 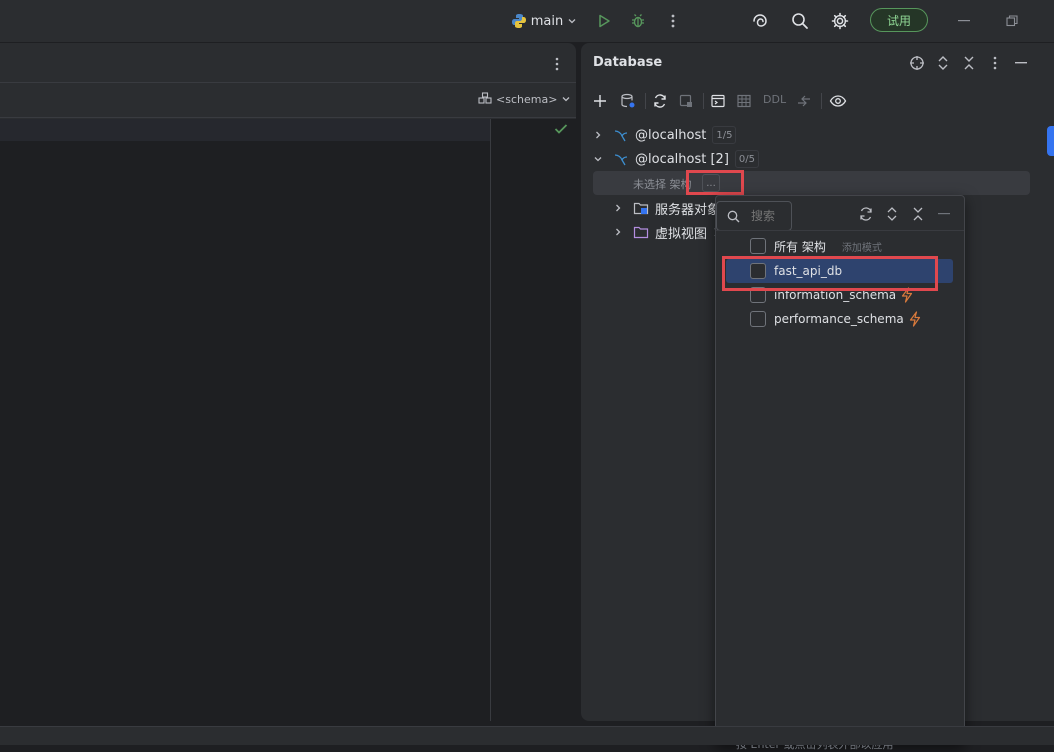 I want to click on branch-selector: main, so click(x=544, y=21).